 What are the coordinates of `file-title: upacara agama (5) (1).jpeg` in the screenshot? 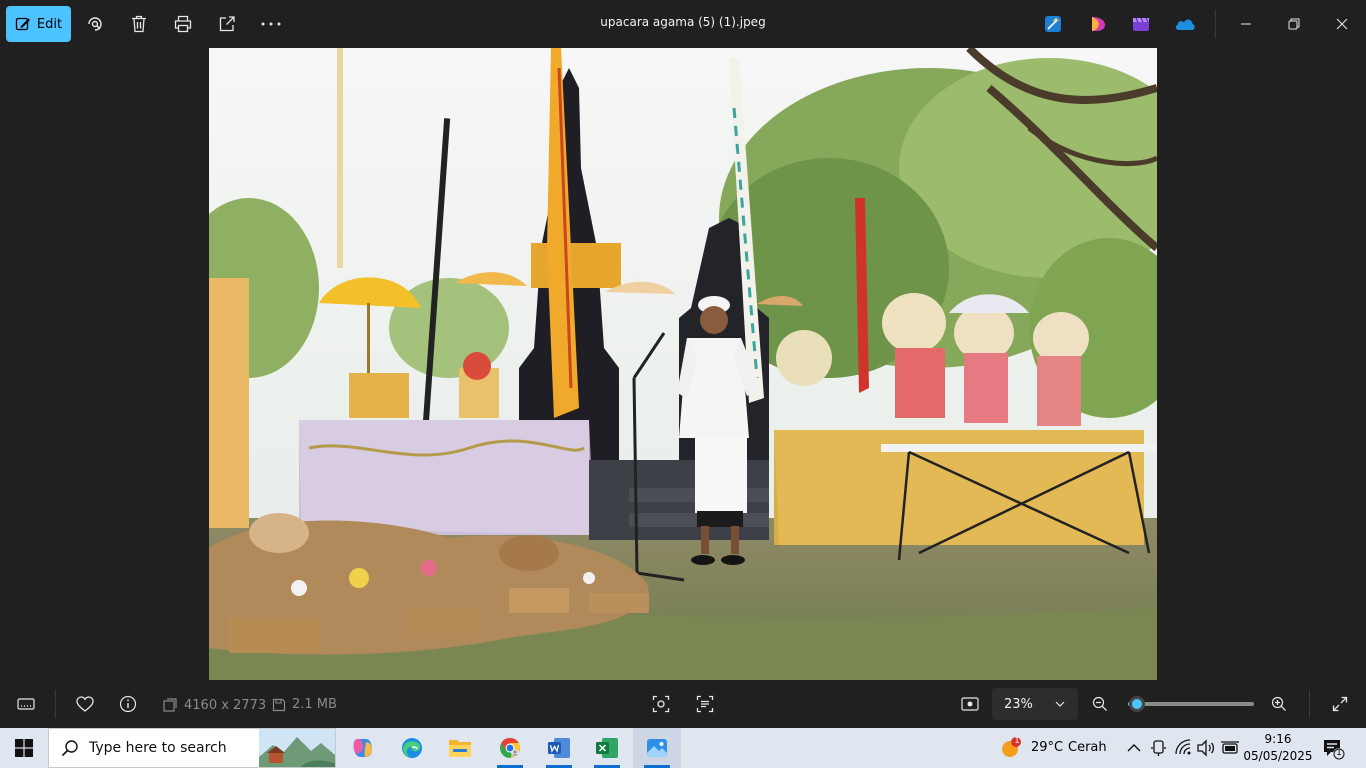 It's located at (683, 22).